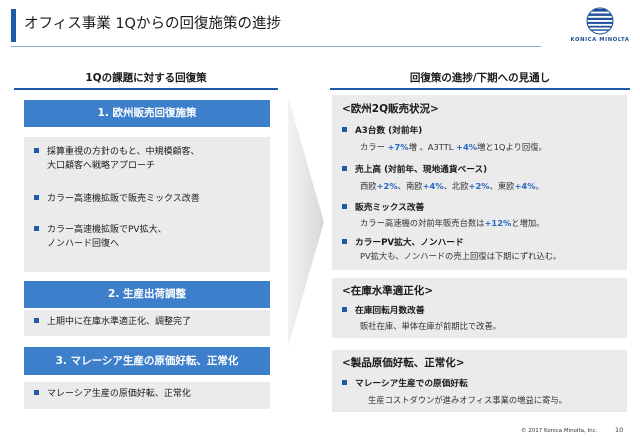  Describe the element at coordinates (479, 308) in the screenshot. I see `inventory-panel: <在庫水準適正化> 在庫回転月数改善 販社在庫、単体在庫が前期比で改善。` at that location.